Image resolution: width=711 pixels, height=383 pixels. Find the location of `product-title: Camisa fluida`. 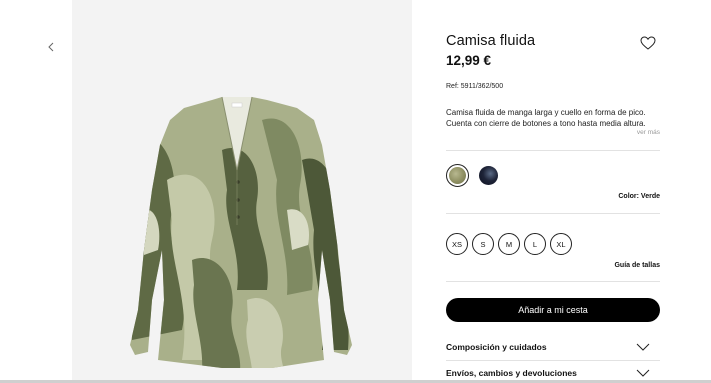

product-title: Camisa fluida is located at coordinates (491, 41).